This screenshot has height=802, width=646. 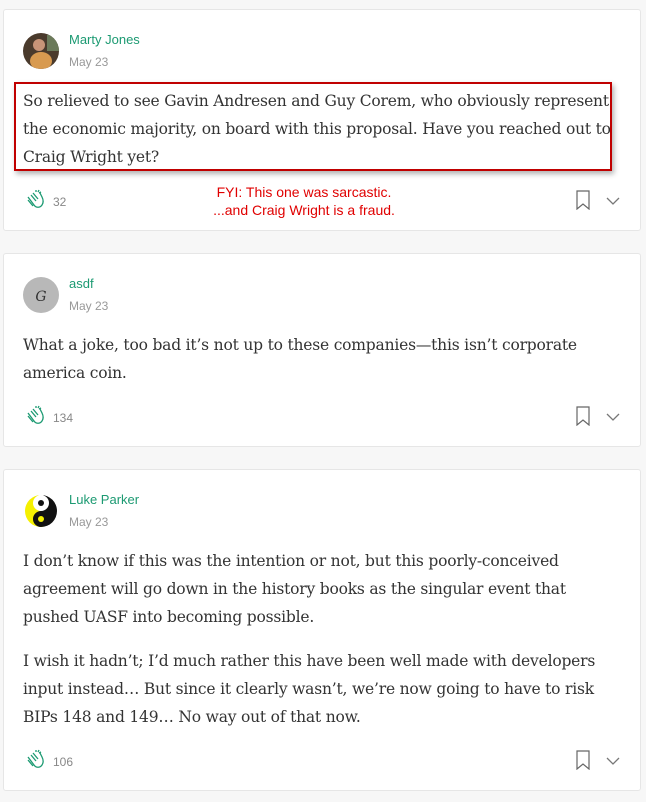 What do you see at coordinates (104, 40) in the screenshot?
I see `author-name: Marty Jones` at bounding box center [104, 40].